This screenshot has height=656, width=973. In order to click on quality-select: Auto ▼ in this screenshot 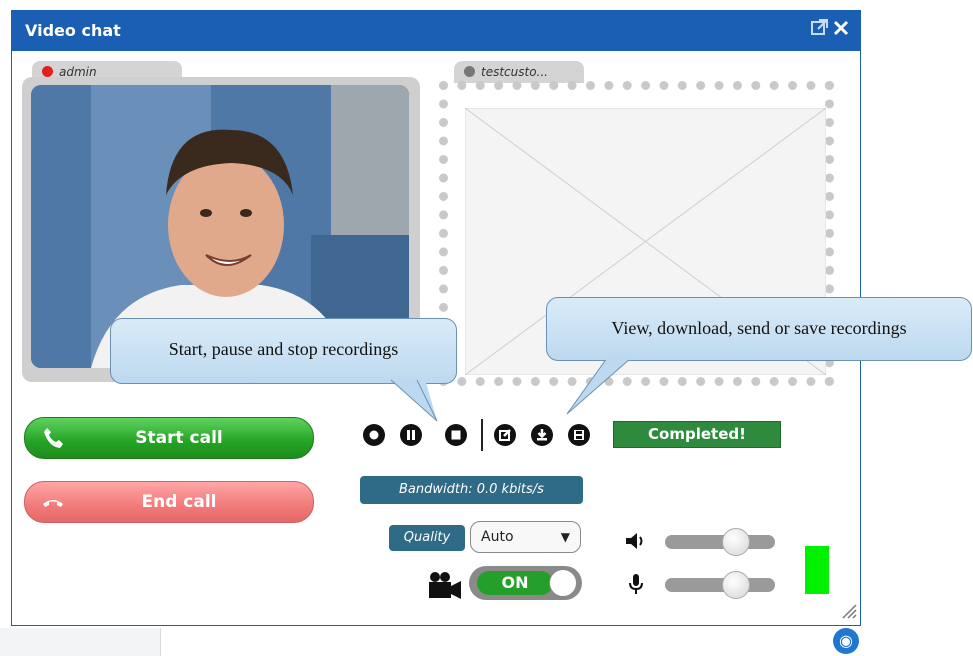, I will do `click(525, 537)`.